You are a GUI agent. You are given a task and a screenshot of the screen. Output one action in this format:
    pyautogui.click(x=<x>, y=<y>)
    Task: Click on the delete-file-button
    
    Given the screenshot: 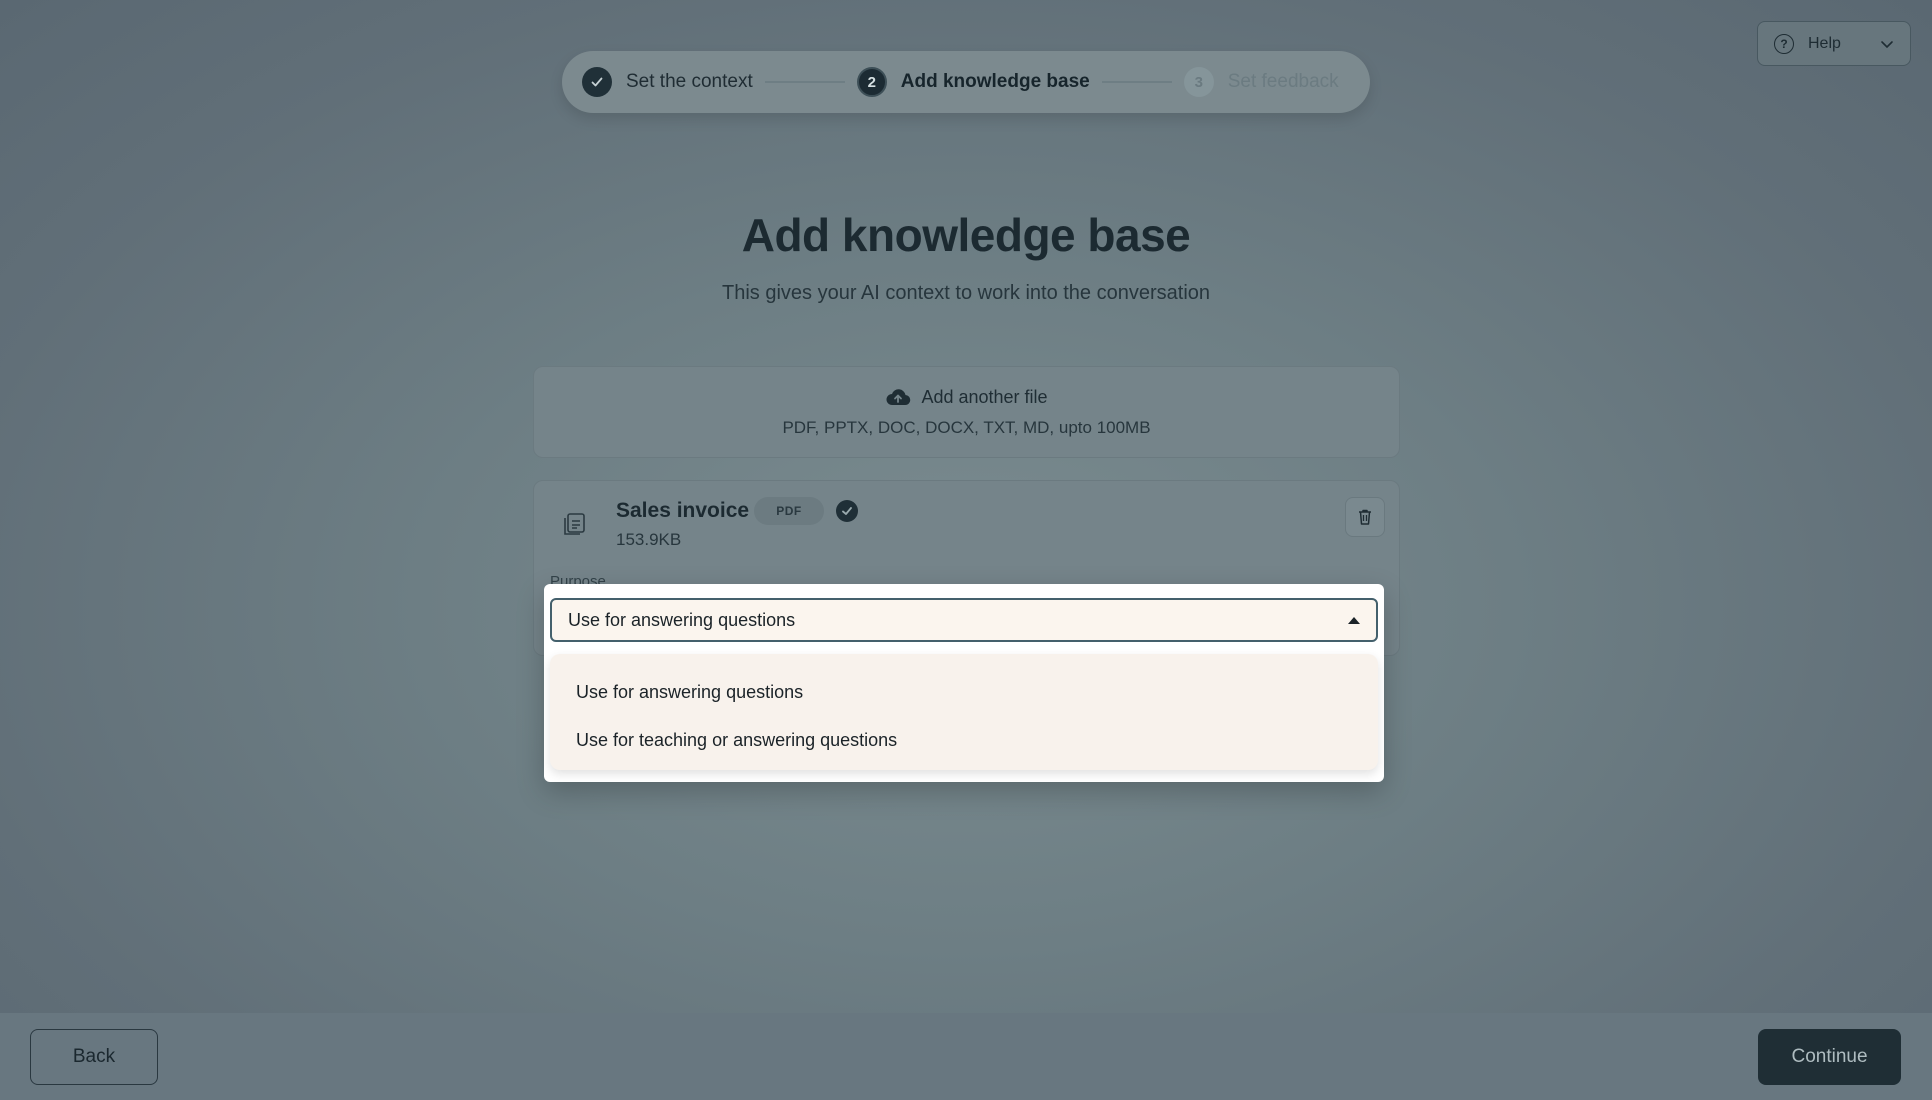 What is the action you would take?
    pyautogui.click(x=1365, y=517)
    